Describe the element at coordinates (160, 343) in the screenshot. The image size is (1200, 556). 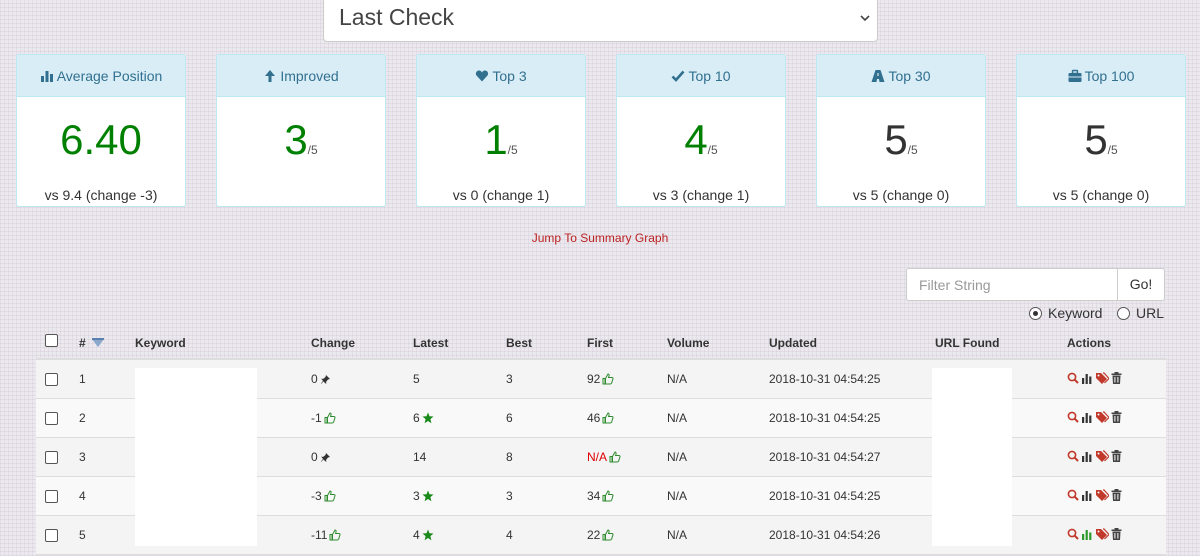
I see `col-keyword: Keyword` at that location.